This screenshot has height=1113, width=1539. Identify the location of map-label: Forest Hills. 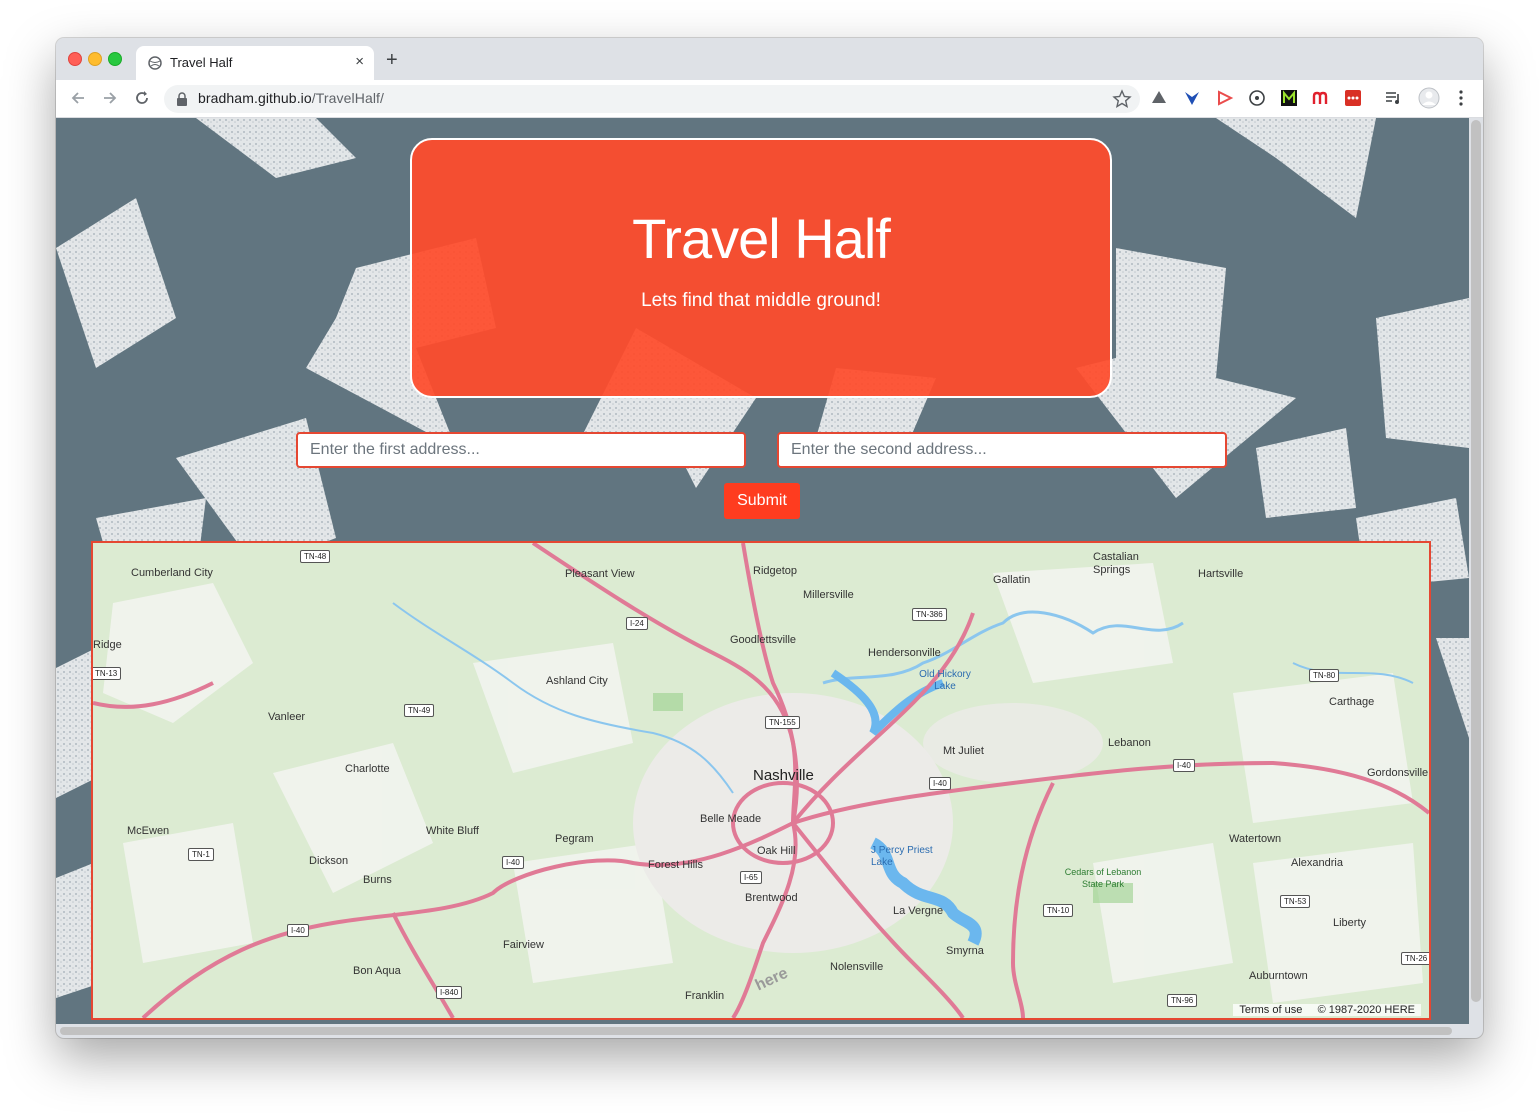
(676, 865).